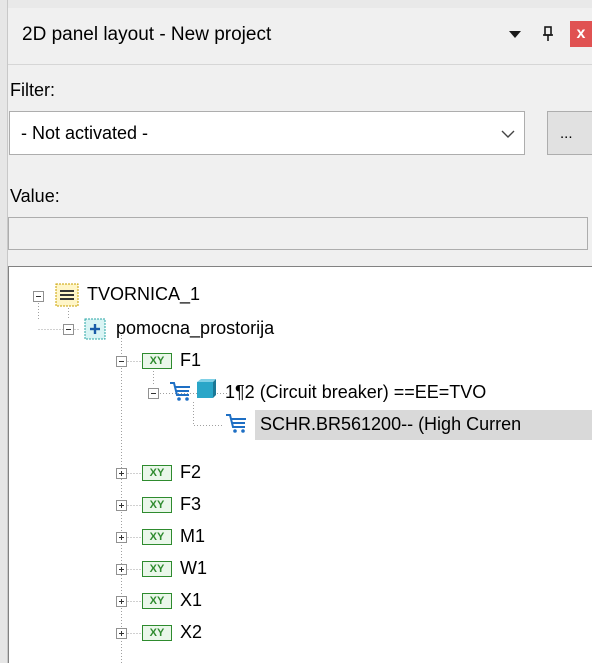 Image resolution: width=592 pixels, height=663 pixels. Describe the element at coordinates (515, 34) in the screenshot. I see `dropdown-arrow-icon` at that location.